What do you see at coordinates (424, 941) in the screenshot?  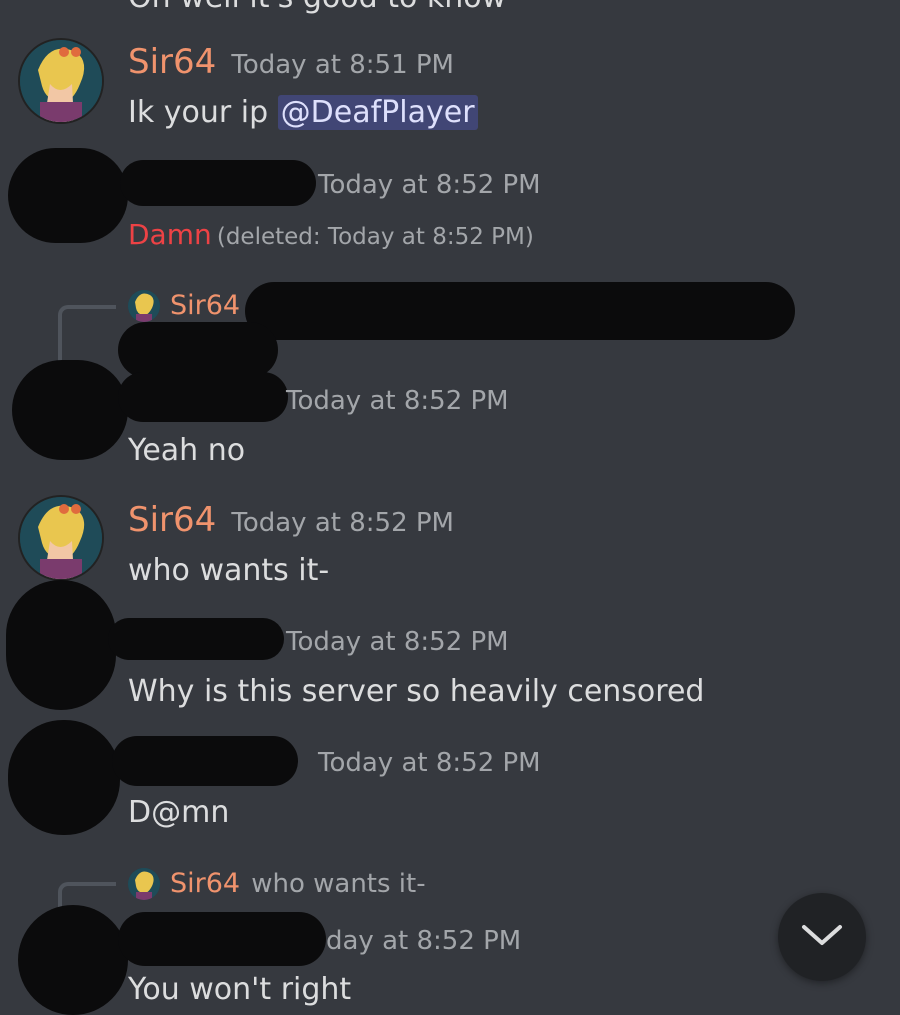 I see `timestamp: day at 8:52 PM` at bounding box center [424, 941].